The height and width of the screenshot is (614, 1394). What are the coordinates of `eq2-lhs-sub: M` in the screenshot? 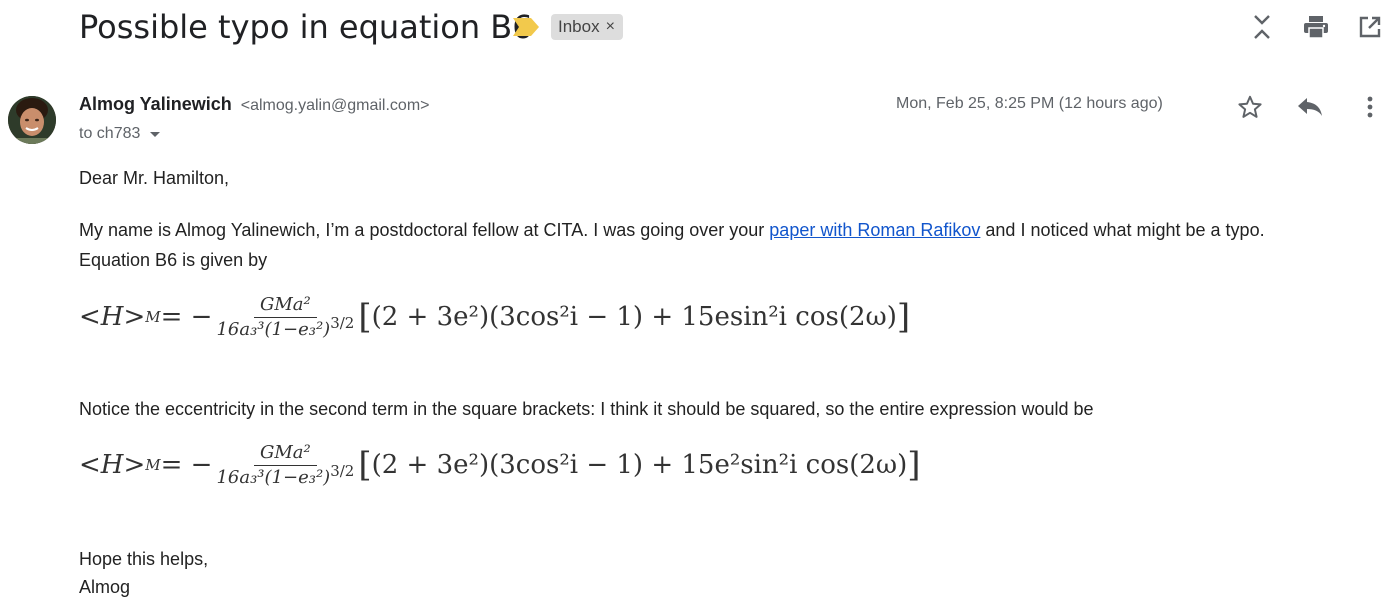 It's located at (153, 465).